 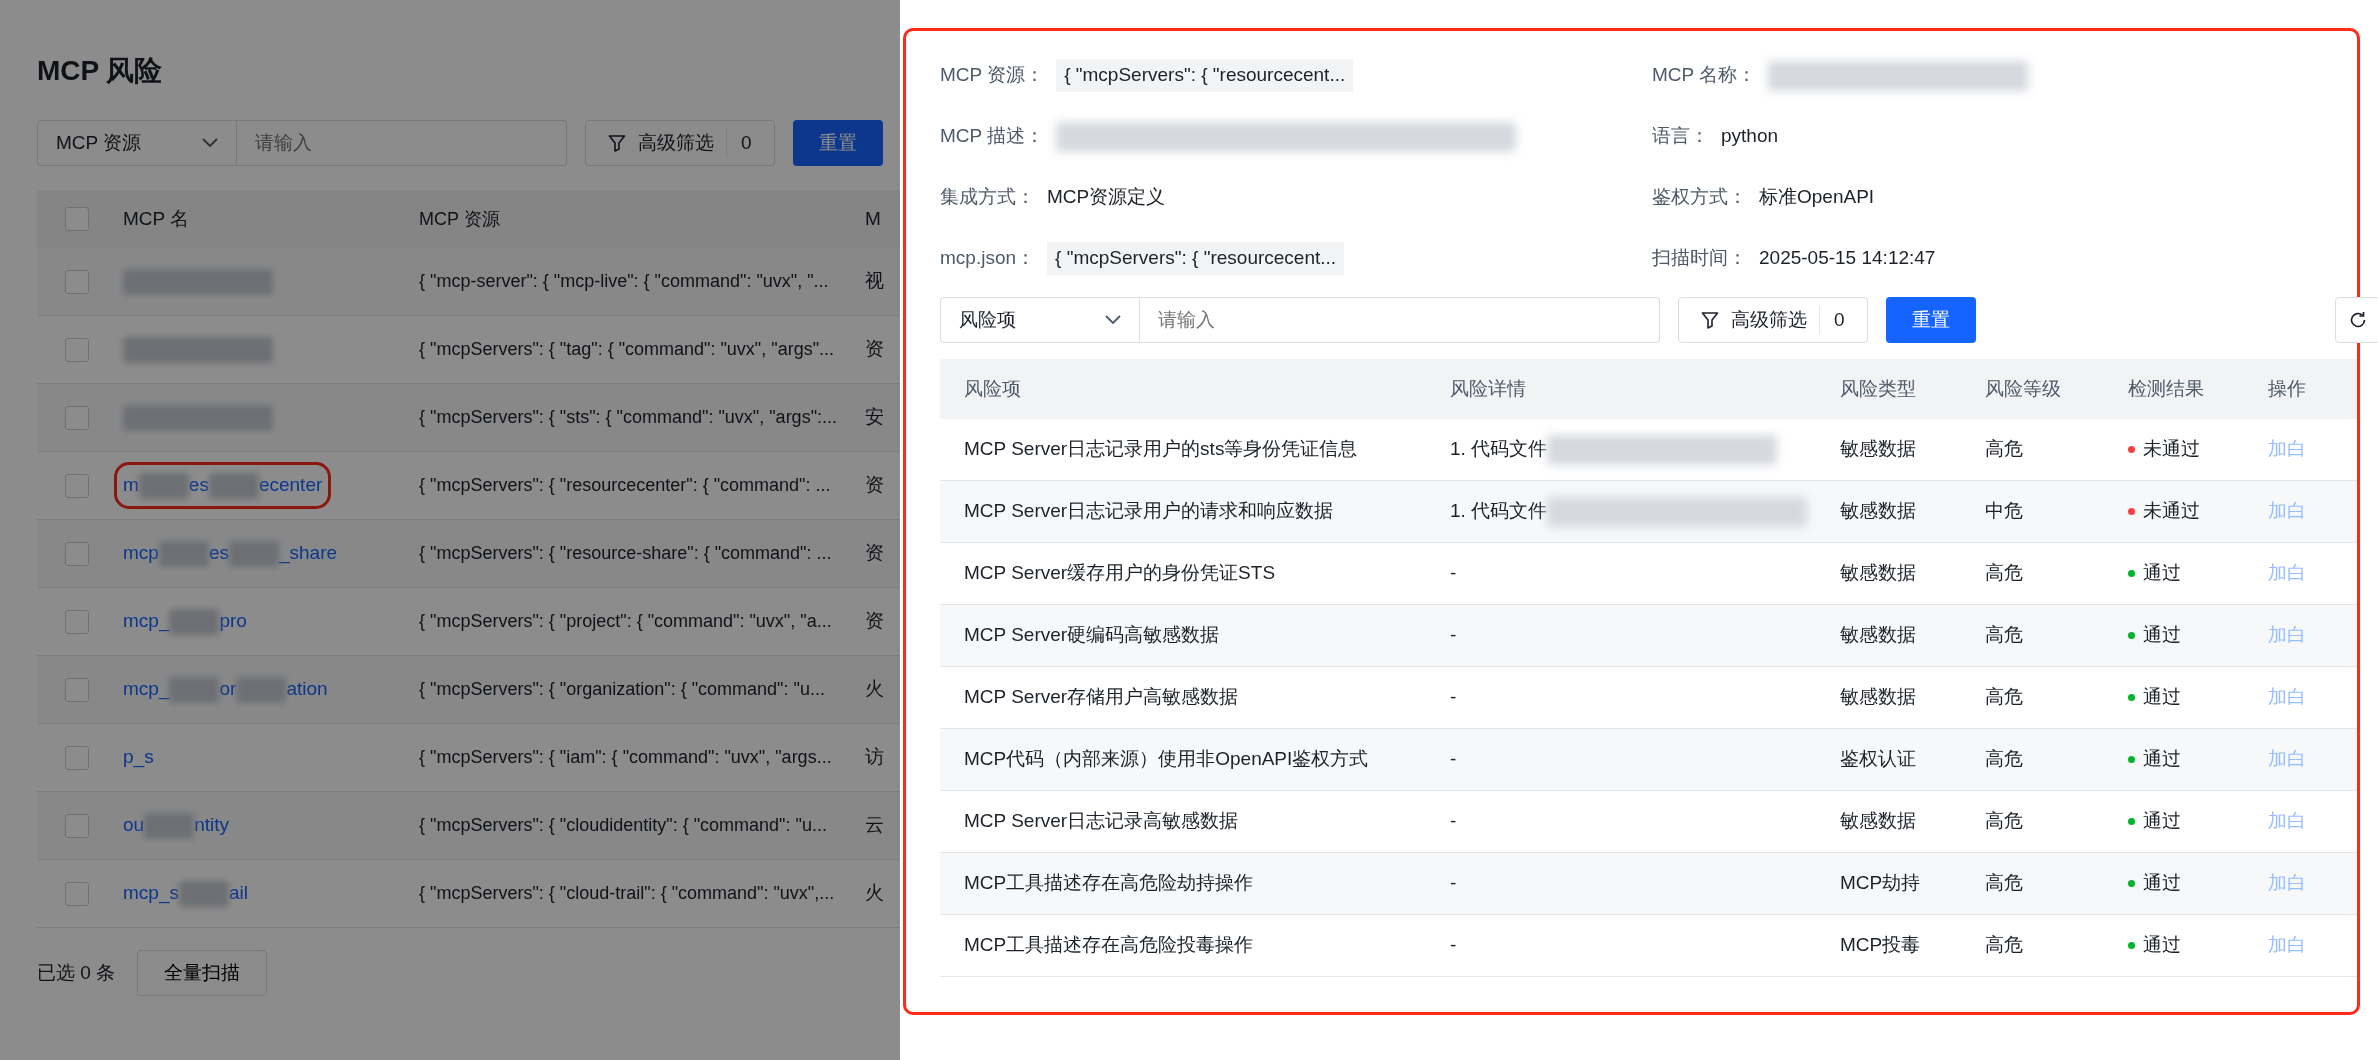 What do you see at coordinates (992, 75) in the screenshot?
I see `field-label: MCP 资源：` at bounding box center [992, 75].